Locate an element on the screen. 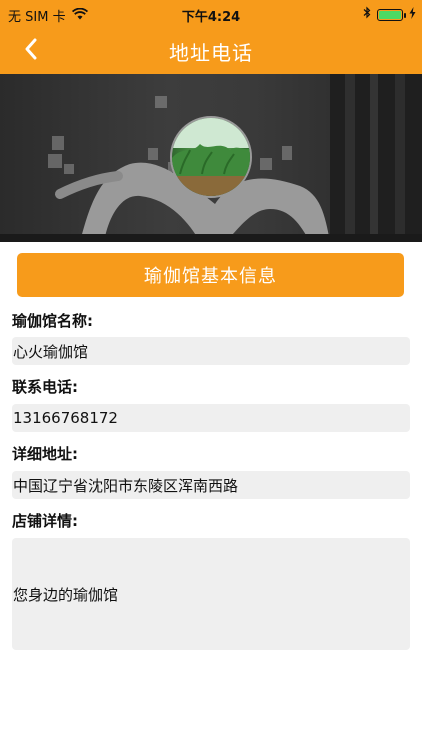 The height and width of the screenshot is (750, 422). name-value: 心火瑜伽馆 is located at coordinates (51, 351).